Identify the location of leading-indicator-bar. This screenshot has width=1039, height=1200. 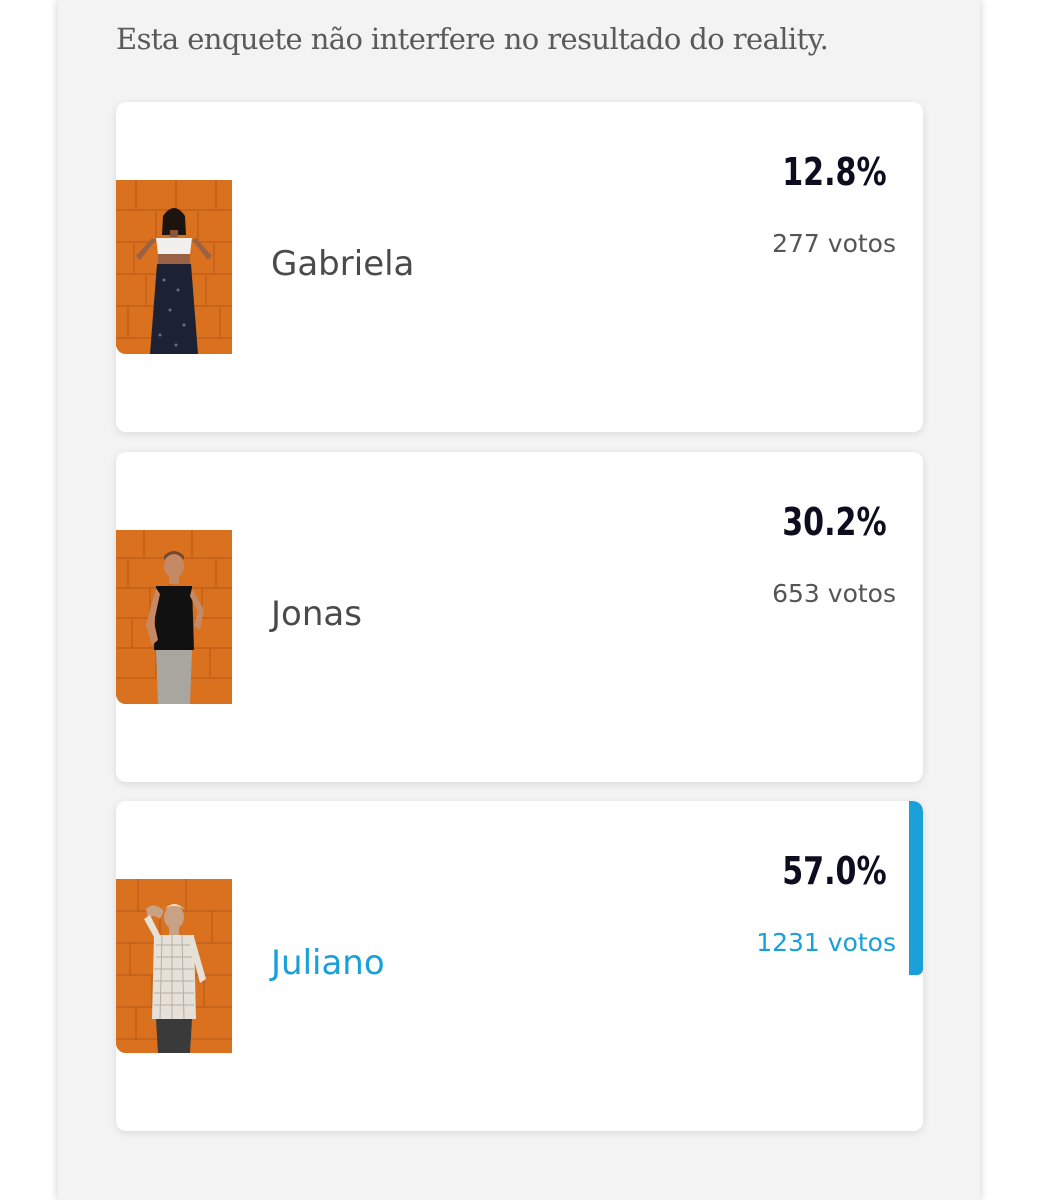
(916, 888).